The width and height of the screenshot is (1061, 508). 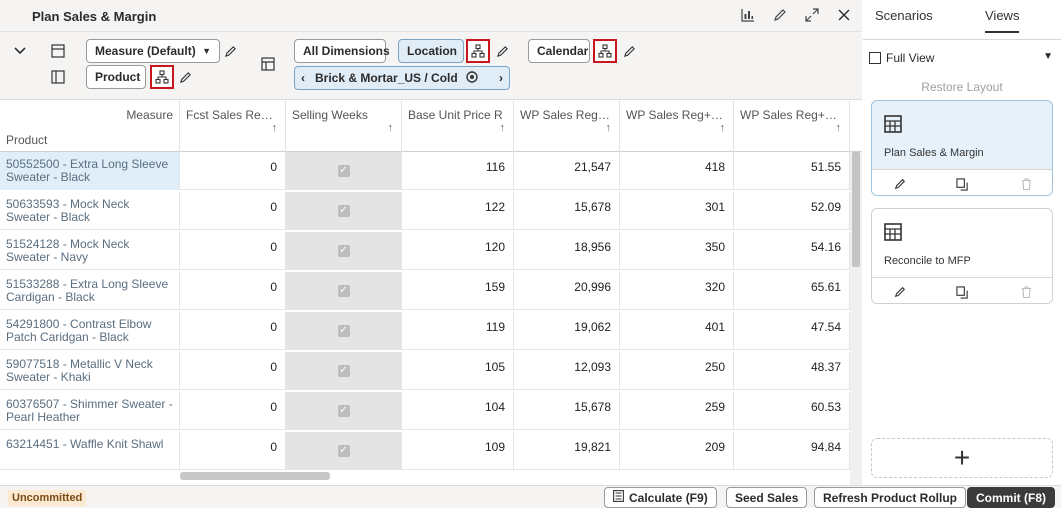 I want to click on calendar-edit-icon, so click(x=629, y=51).